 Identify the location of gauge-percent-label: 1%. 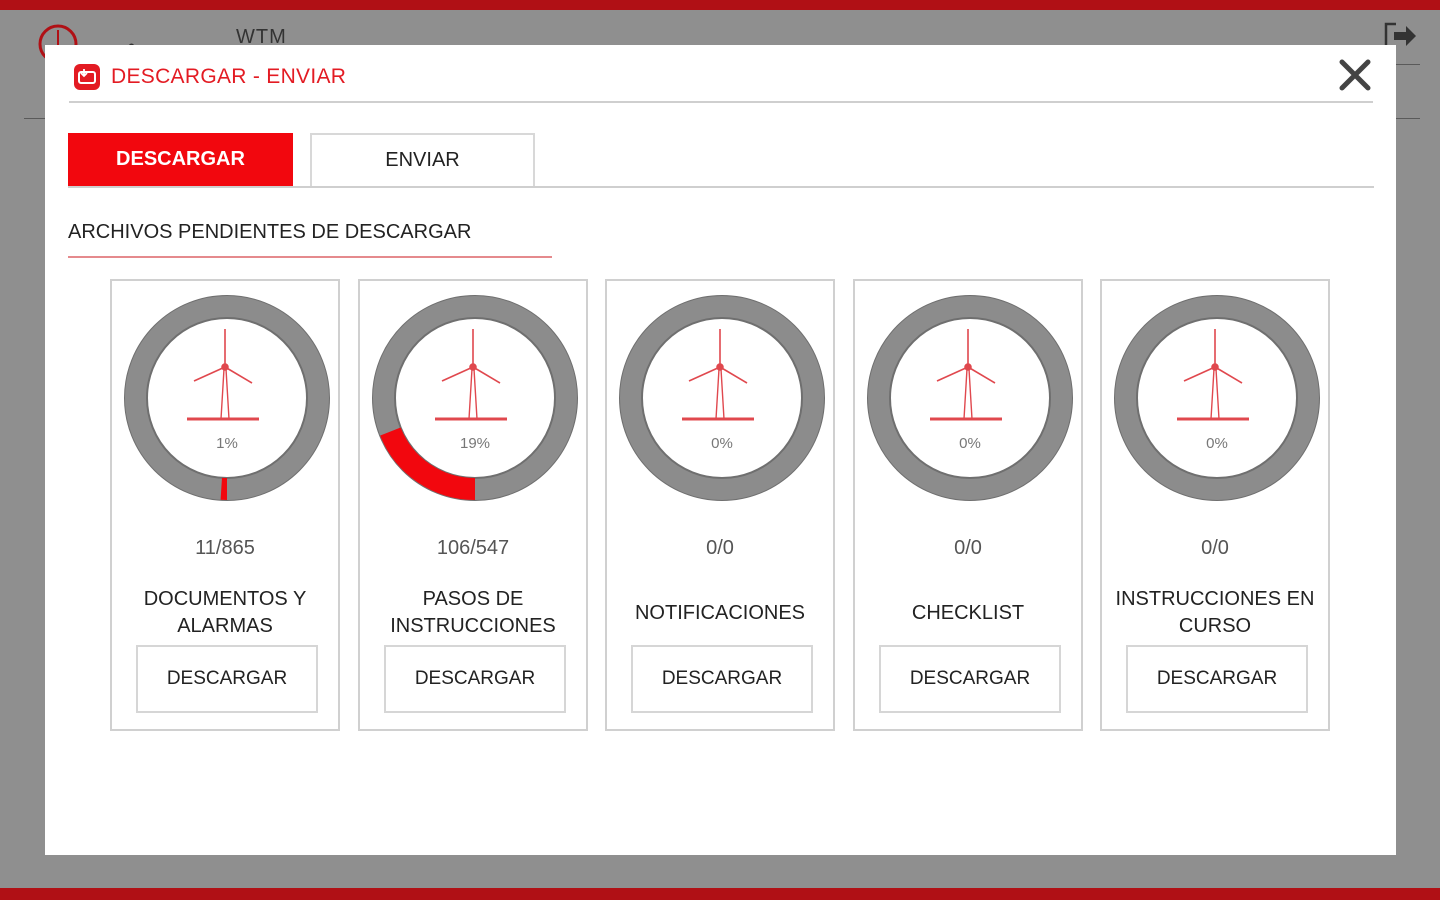
(227, 443).